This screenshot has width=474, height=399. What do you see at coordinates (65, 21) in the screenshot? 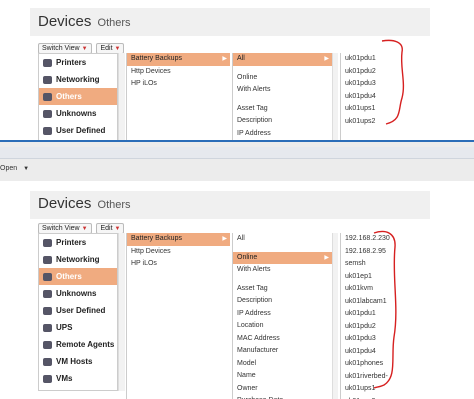
I see `title-text: Devices` at bounding box center [65, 21].